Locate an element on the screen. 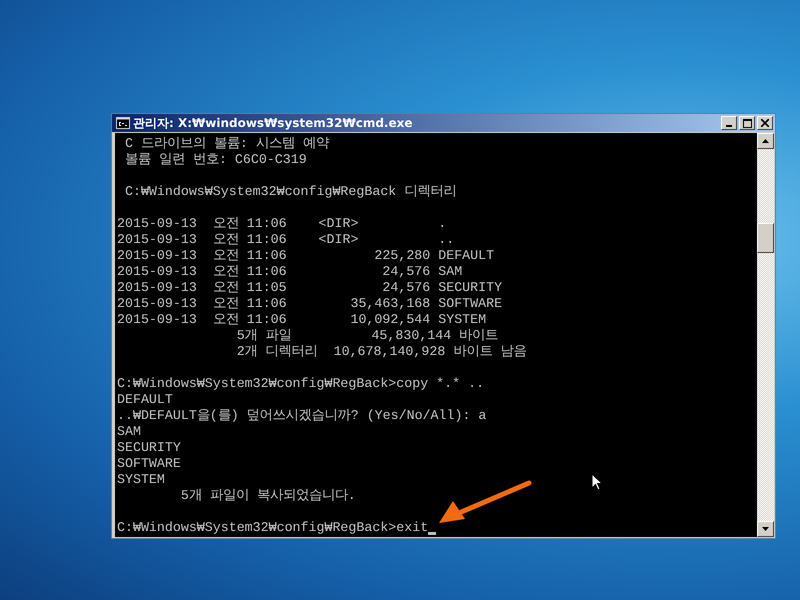 This screenshot has height=600, width=800. down-arrow-icon is located at coordinates (765, 529).